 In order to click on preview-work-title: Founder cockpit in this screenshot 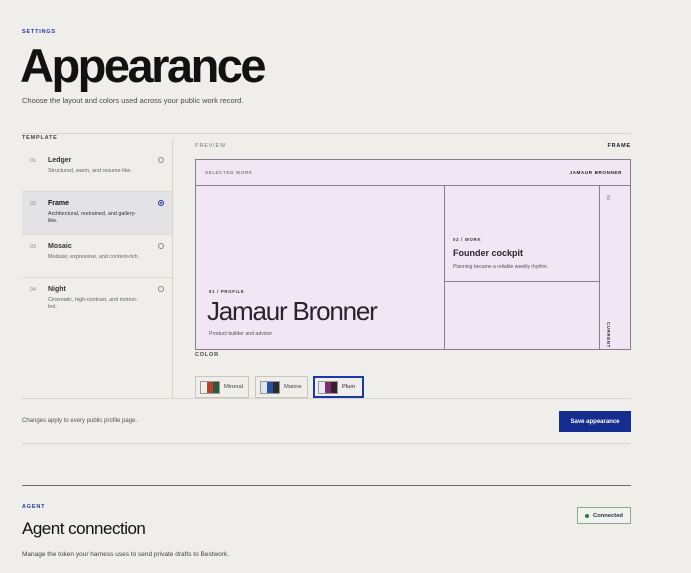, I will do `click(488, 253)`.